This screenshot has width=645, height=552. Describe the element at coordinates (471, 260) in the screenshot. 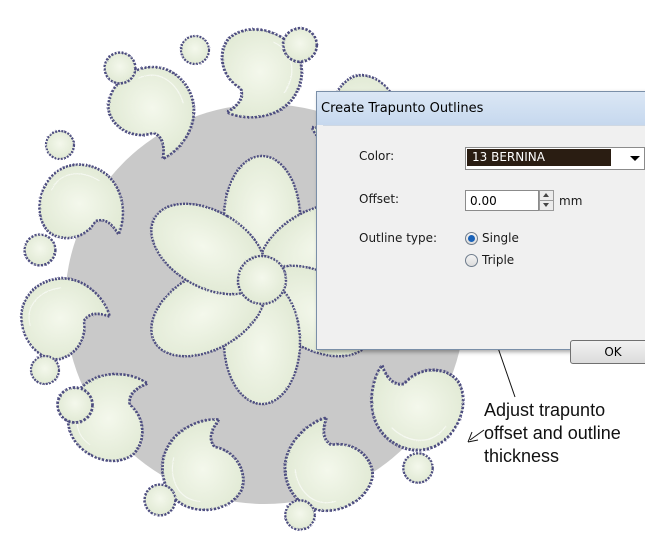

I see `radio-unchecked-icon` at that location.